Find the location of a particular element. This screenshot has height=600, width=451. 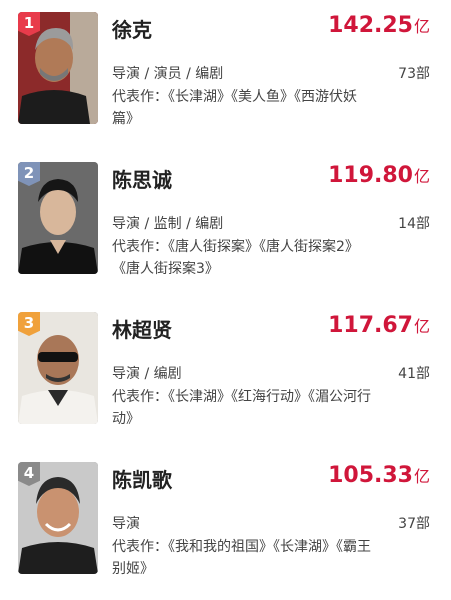

film-count: 37部 is located at coordinates (414, 524).